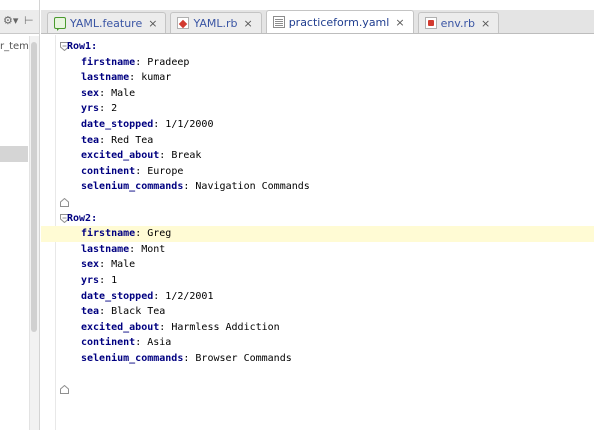  What do you see at coordinates (156, 78) in the screenshot?
I see `yaml-value: kumar` at bounding box center [156, 78].